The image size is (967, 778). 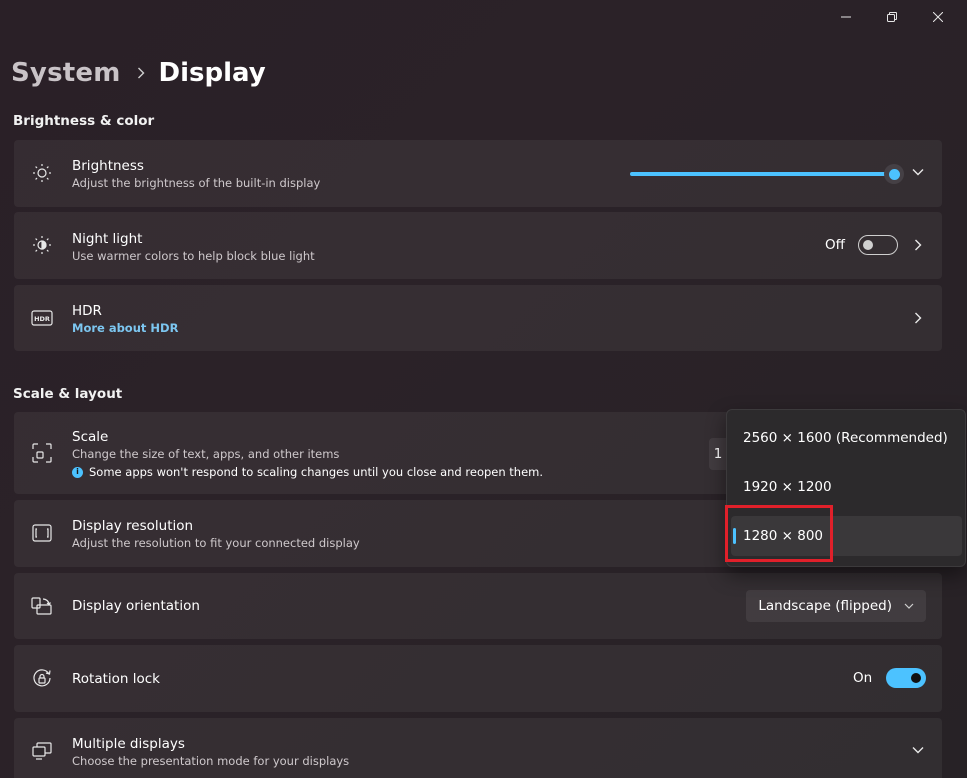 I want to click on scale-title: Scale, so click(x=90, y=437).